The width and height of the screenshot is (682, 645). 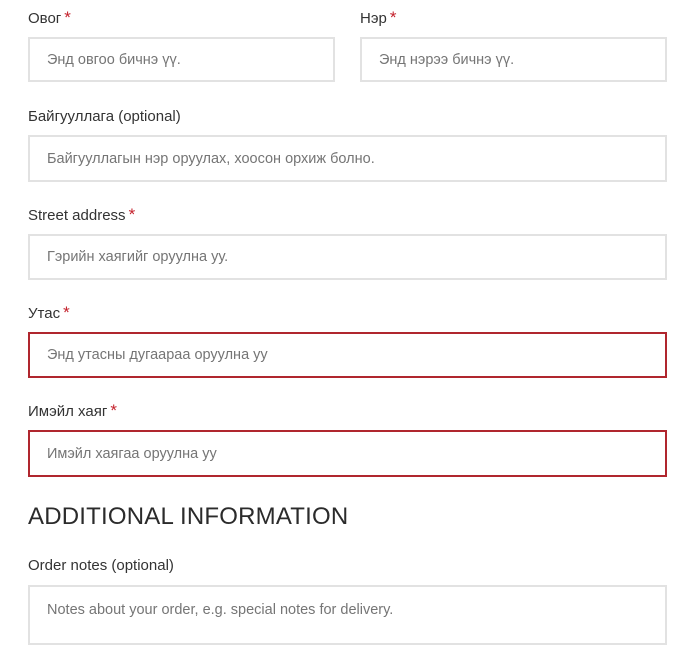 I want to click on order-notes-textarea, so click(x=347, y=615).